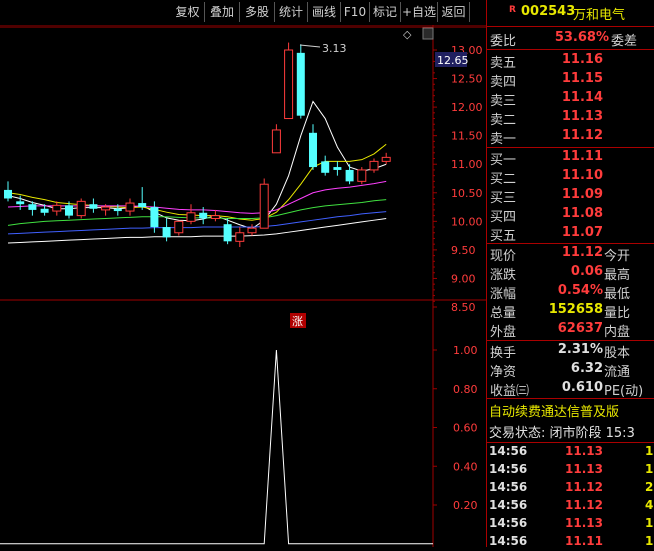 The height and width of the screenshot is (551, 654). What do you see at coordinates (465, 389) in the screenshot?
I see `indicator-tick-label: 0.80` at bounding box center [465, 389].